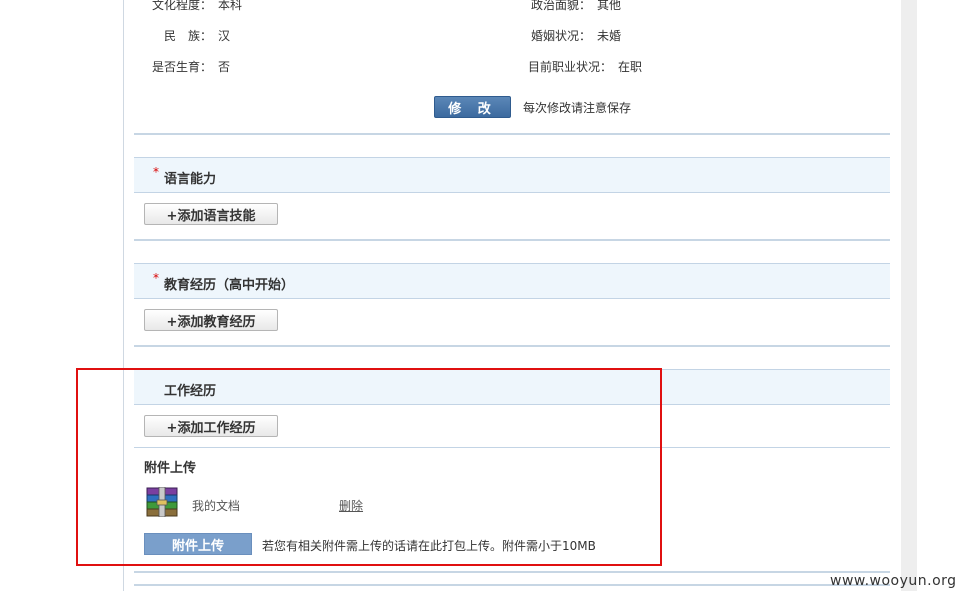 Image resolution: width=968 pixels, height=591 pixels. I want to click on political-status-label: 政治面貌：, so click(561, 6).